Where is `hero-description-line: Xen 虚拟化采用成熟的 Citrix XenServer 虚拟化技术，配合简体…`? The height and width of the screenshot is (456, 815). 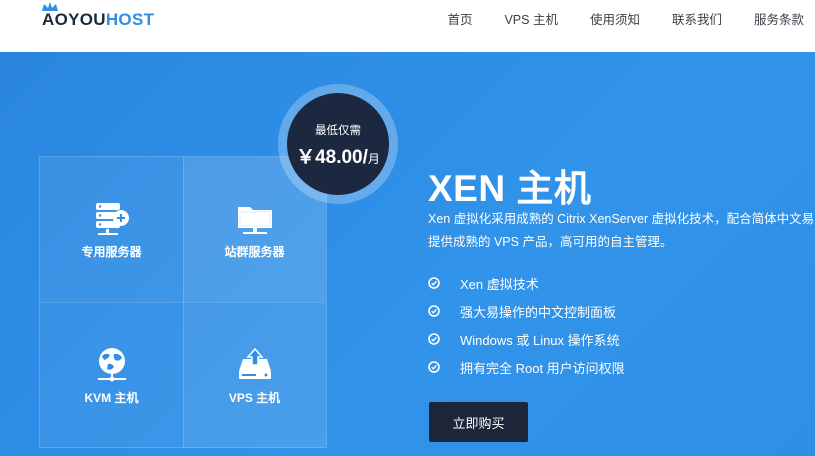 hero-description-line: Xen 虚拟化采用成熟的 Citrix XenServer 虚拟化技术，配合简体… is located at coordinates (621, 219).